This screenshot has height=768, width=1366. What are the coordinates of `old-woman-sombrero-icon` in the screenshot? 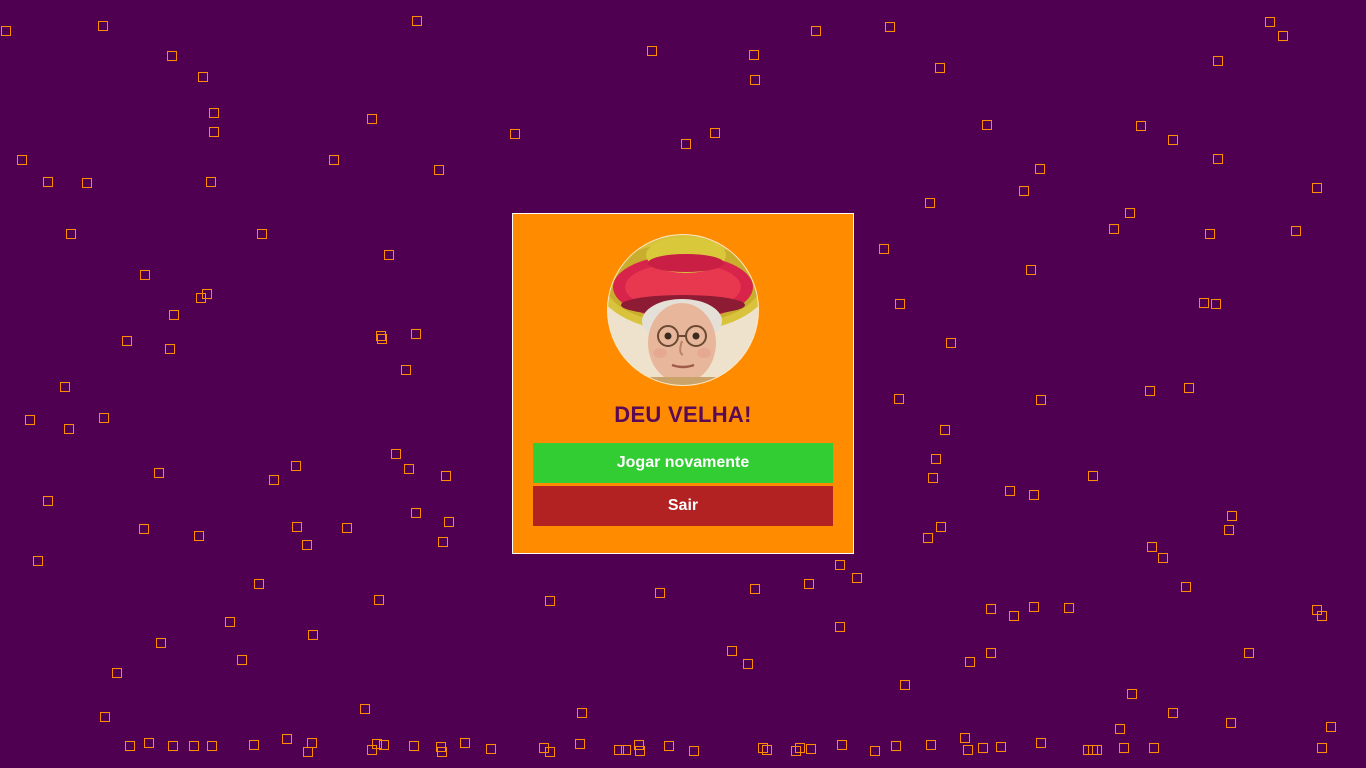 It's located at (683, 310).